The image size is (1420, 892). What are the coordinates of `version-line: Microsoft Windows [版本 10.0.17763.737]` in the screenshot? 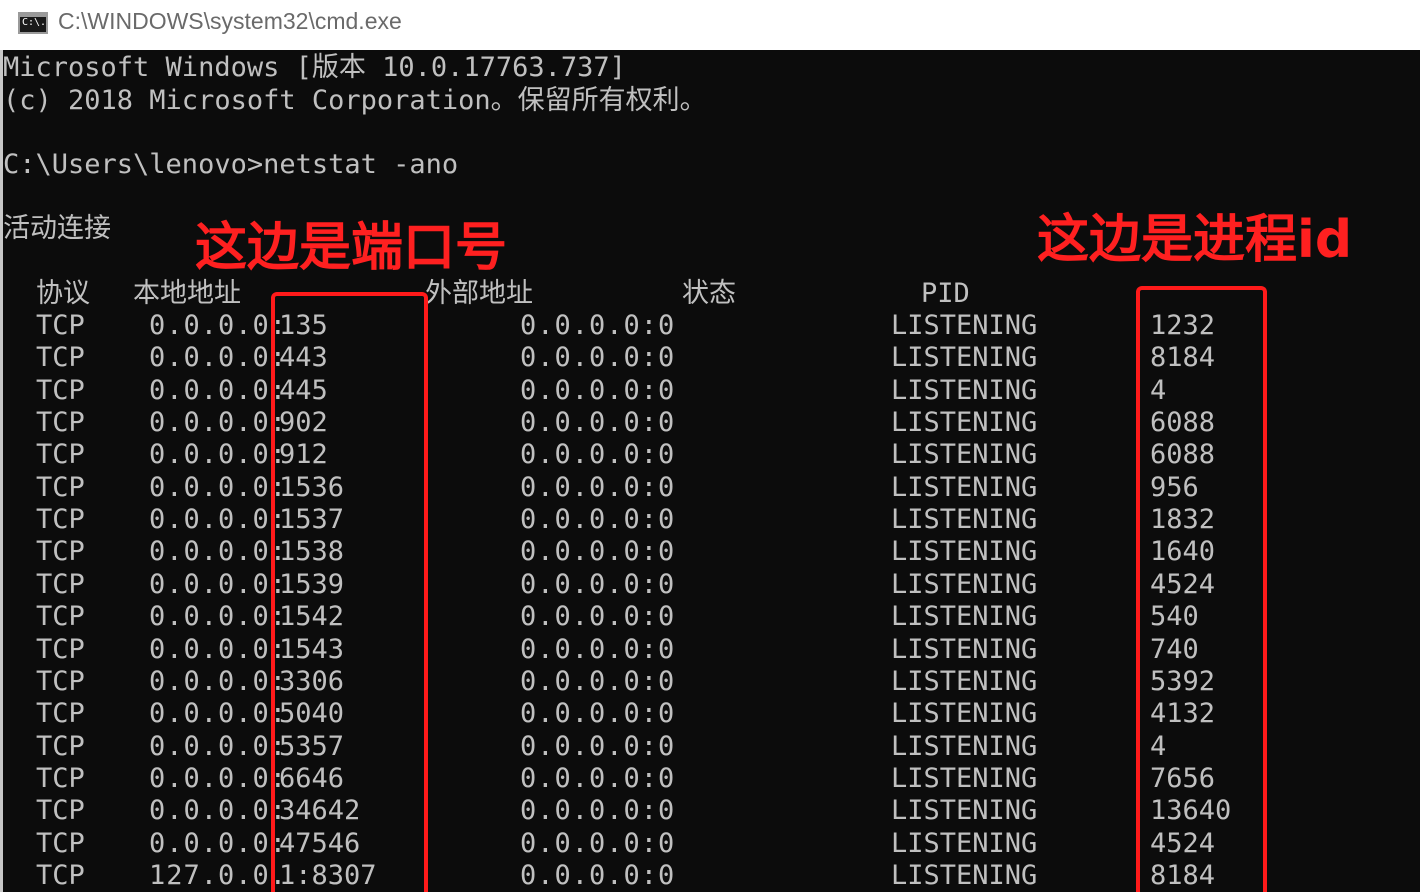 It's located at (314, 67).